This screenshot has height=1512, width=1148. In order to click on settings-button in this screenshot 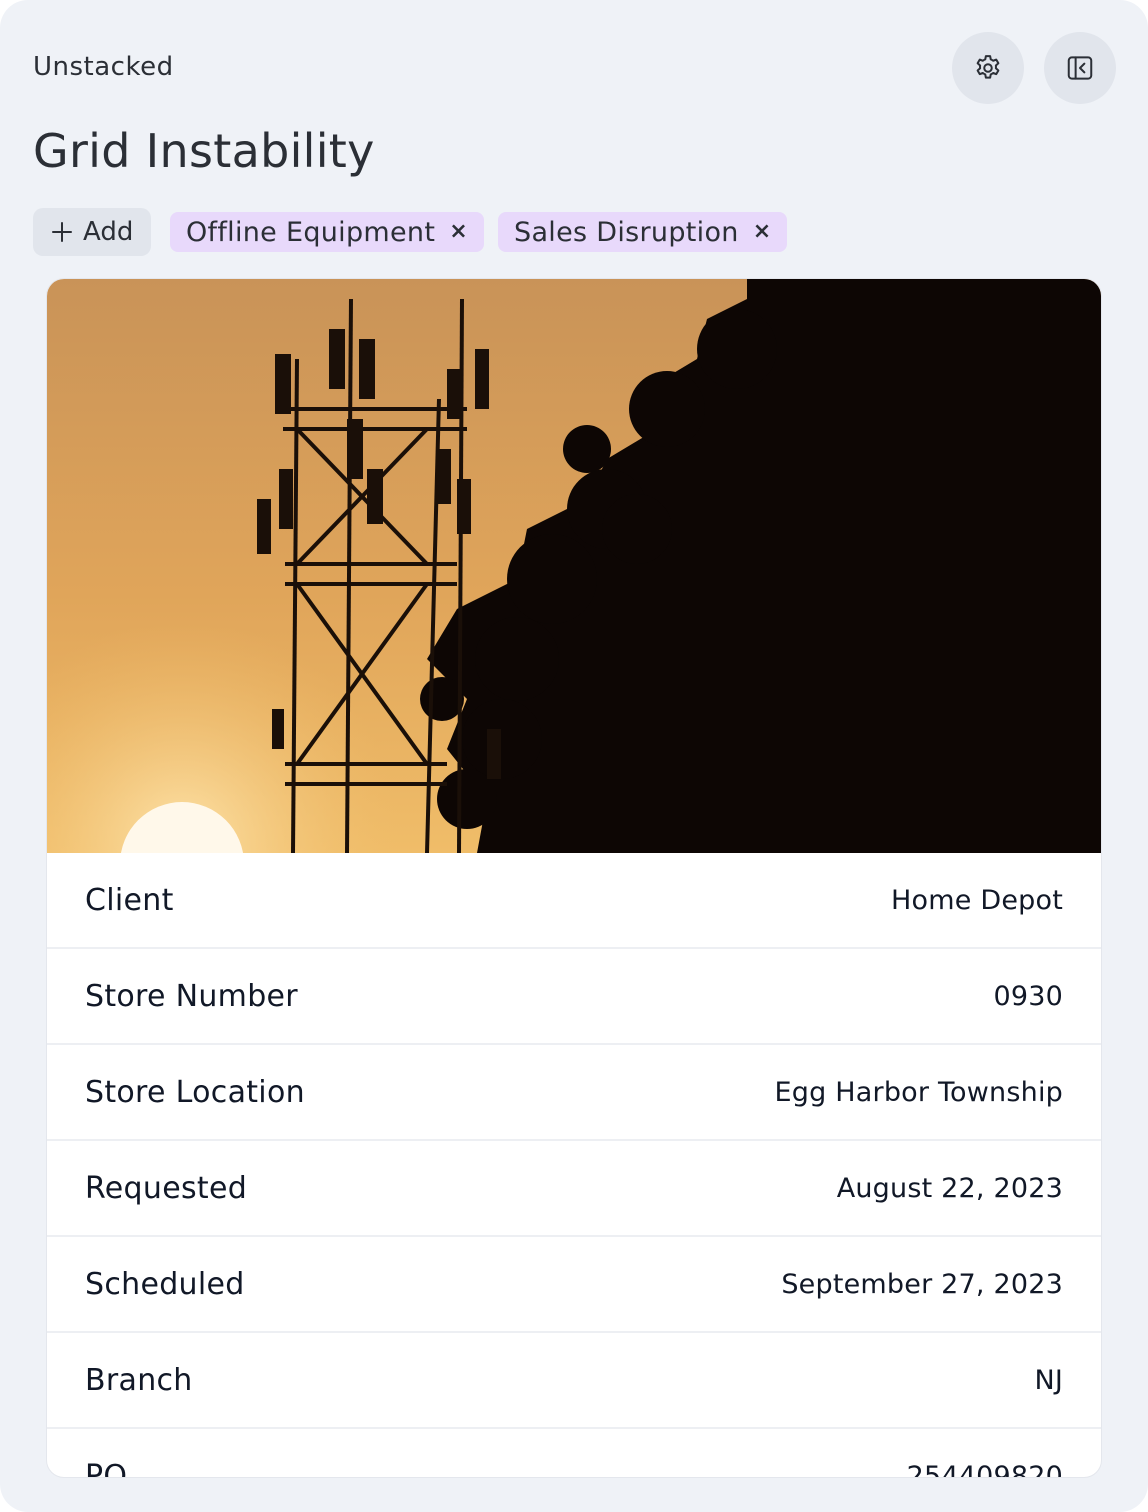, I will do `click(988, 68)`.